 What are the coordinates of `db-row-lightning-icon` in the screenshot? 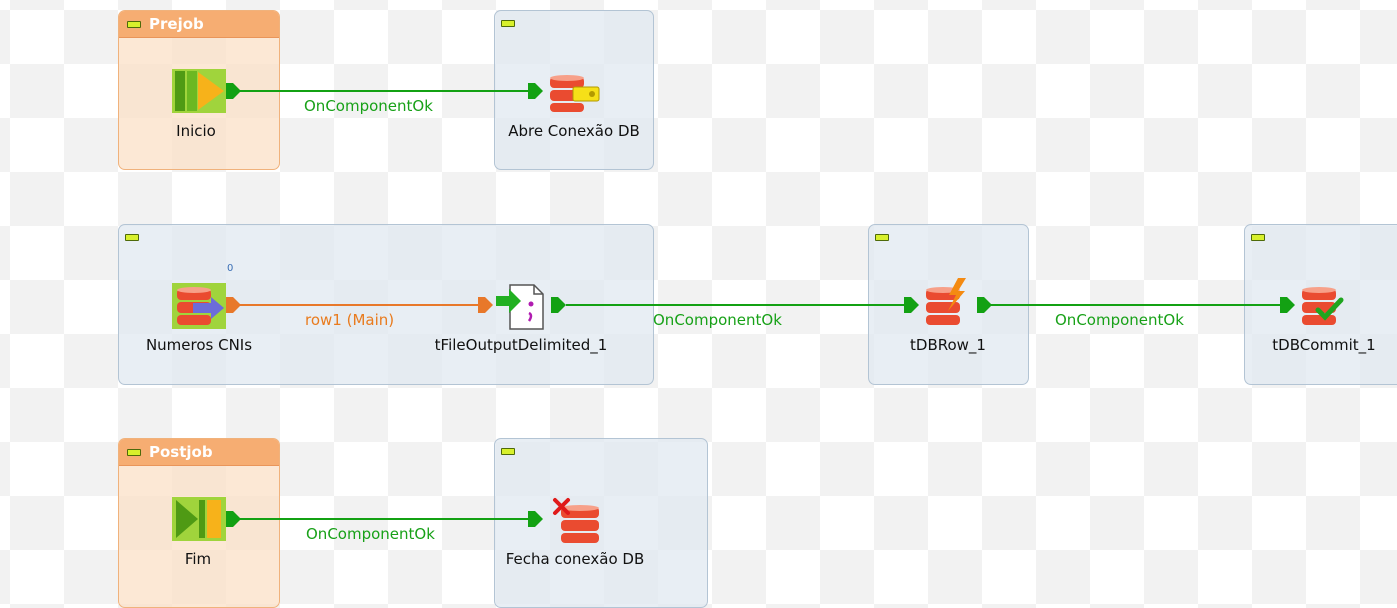 It's located at (946, 301).